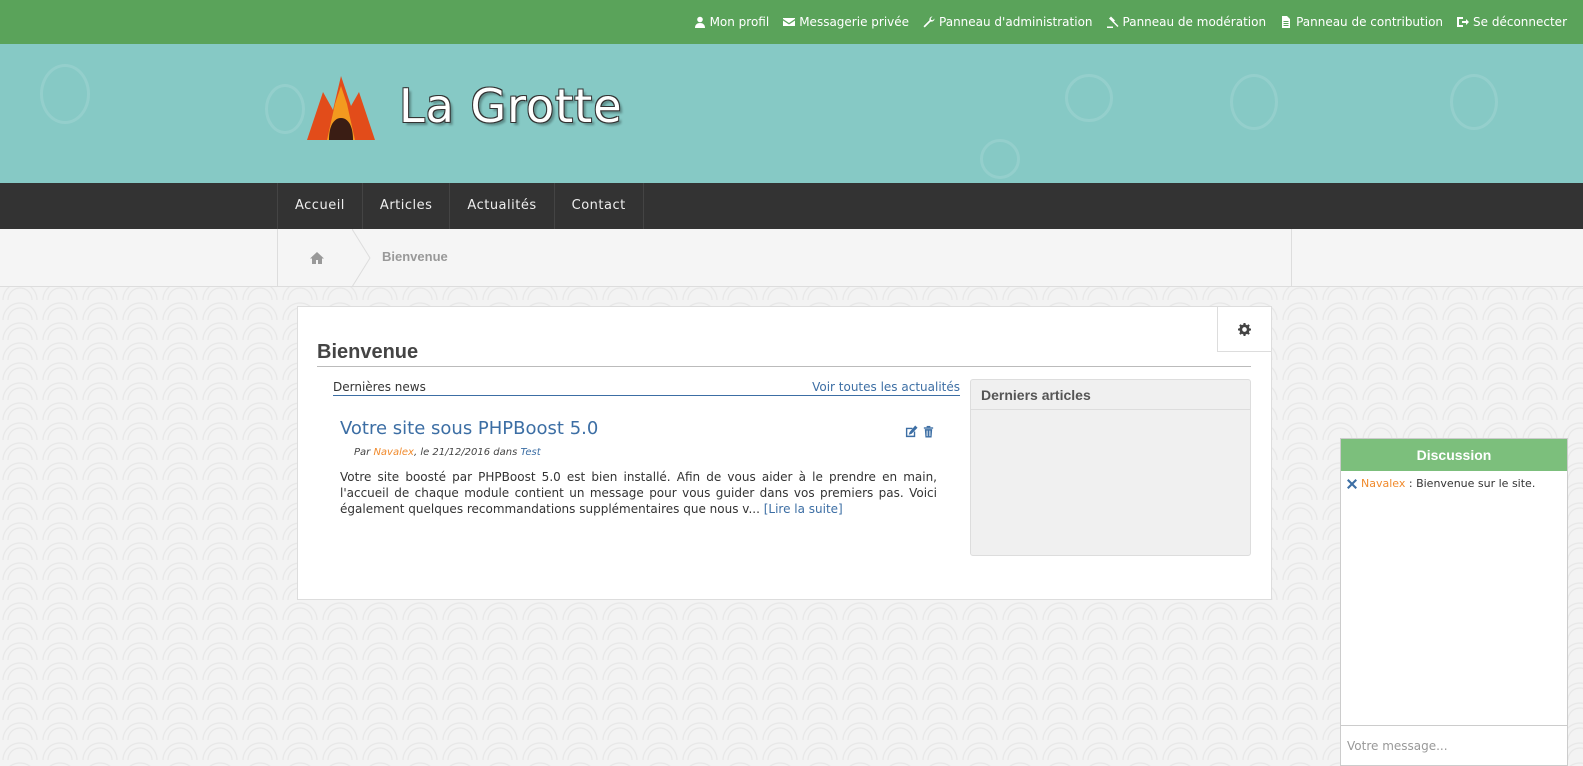 This screenshot has height=766, width=1583. Describe the element at coordinates (467, 452) in the screenshot. I see `news-meta-date: , le 21/12/2016 dans` at that location.